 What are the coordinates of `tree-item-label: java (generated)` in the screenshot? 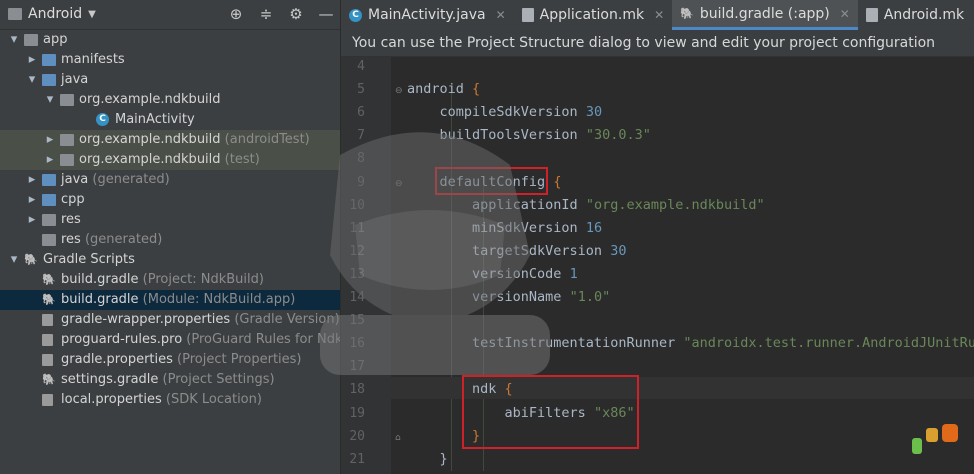 It's located at (115, 179).